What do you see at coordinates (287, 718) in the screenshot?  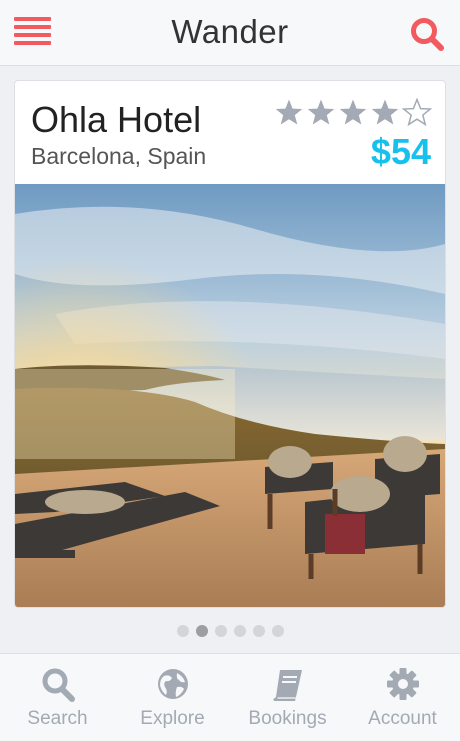 I see `tab-bookings-label: Bookings` at bounding box center [287, 718].